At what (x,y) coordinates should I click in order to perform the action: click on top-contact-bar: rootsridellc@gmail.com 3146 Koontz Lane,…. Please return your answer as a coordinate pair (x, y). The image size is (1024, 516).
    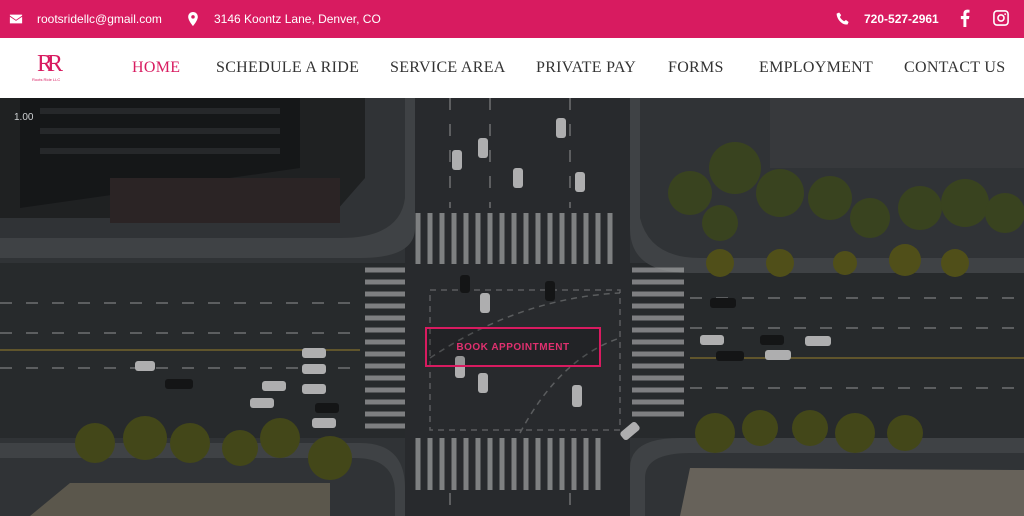
    Looking at the image, I should click on (512, 19).